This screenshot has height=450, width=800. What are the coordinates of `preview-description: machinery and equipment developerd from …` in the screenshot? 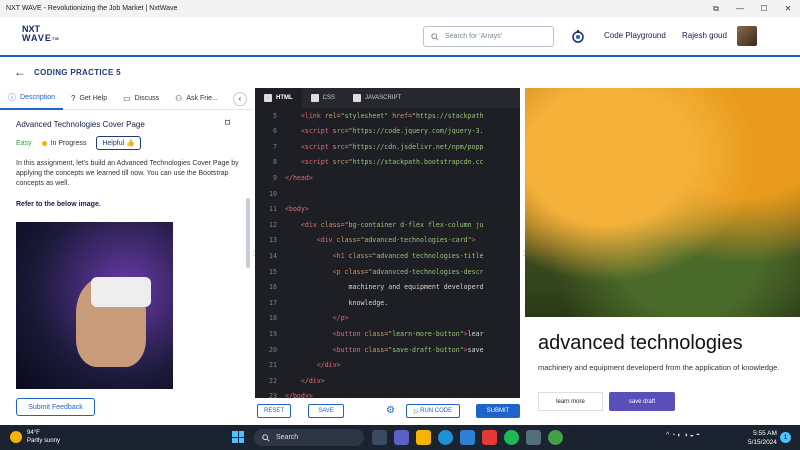 It's located at (659, 367).